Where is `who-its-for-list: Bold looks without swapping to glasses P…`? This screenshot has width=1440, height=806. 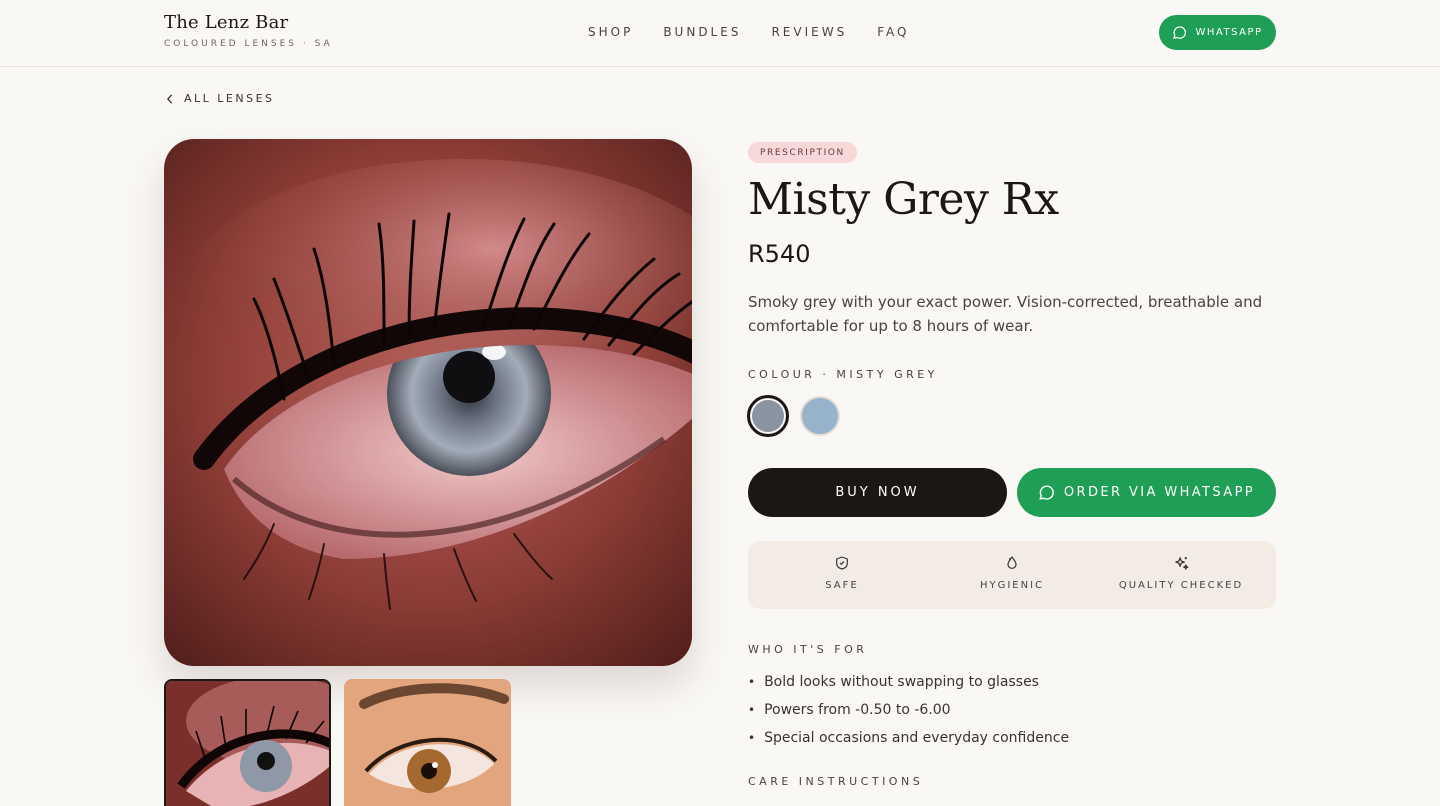
who-its-for-list: Bold looks without swapping to glasses P… is located at coordinates (908, 710).